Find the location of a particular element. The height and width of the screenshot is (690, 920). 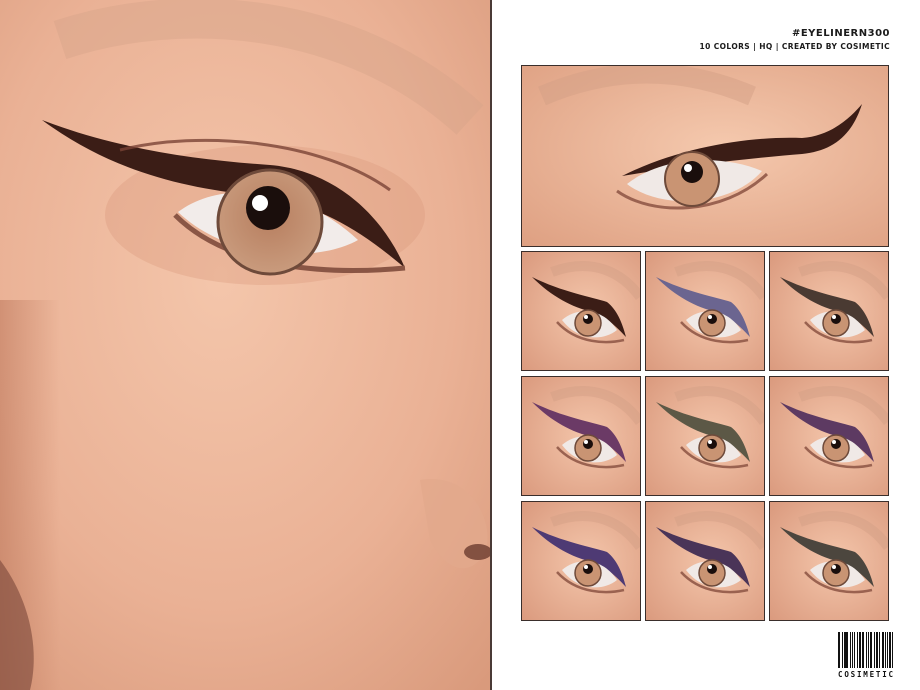

barcode-icon is located at coordinates (866, 650).